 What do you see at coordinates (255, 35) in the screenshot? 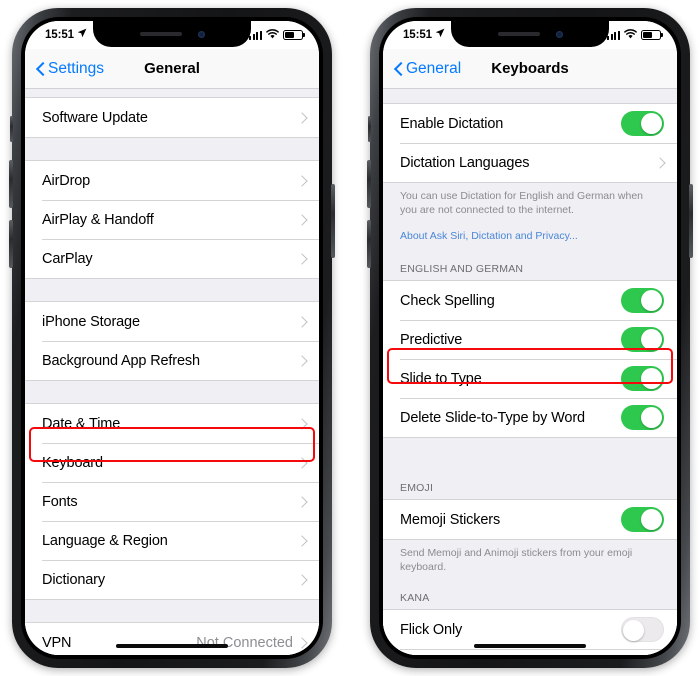
I see `cellular-bars-icon-left` at bounding box center [255, 35].